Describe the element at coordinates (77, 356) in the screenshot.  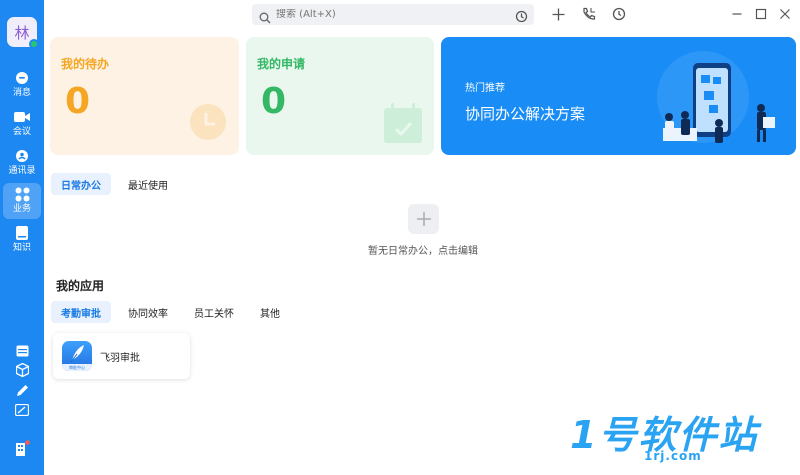
I see `feather-approval-icon: 审批中心` at that location.